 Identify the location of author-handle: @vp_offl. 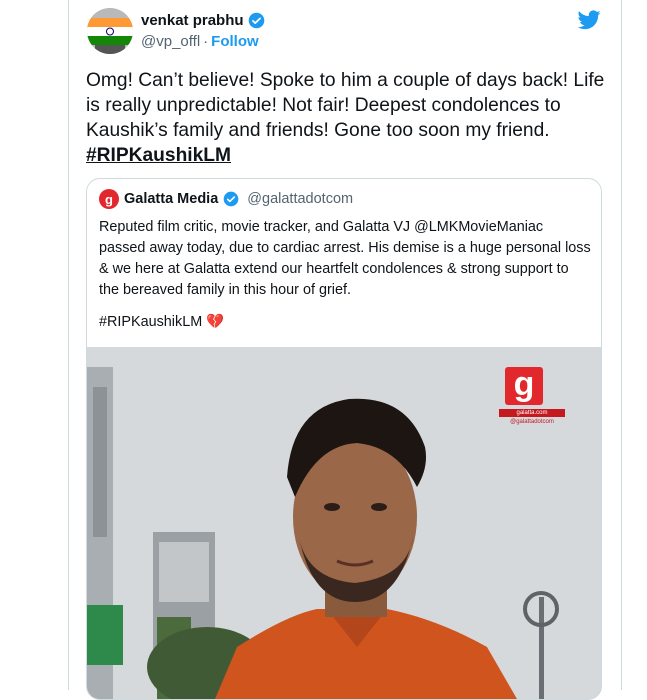
(170, 41).